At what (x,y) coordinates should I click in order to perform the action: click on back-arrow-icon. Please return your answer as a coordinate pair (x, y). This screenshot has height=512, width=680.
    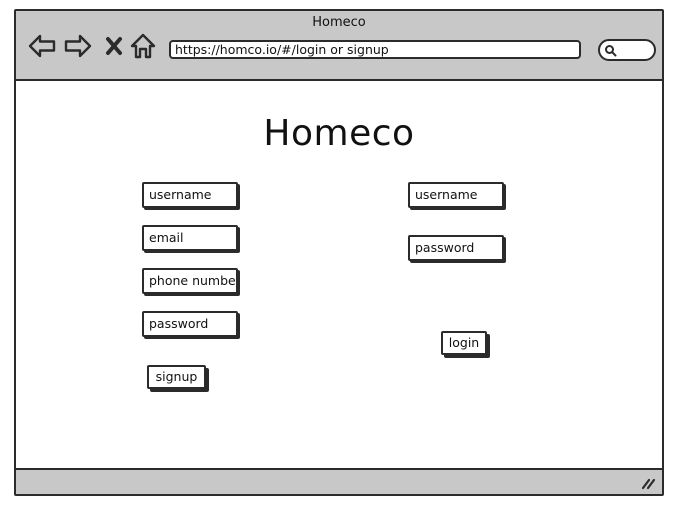
    Looking at the image, I should click on (42, 46).